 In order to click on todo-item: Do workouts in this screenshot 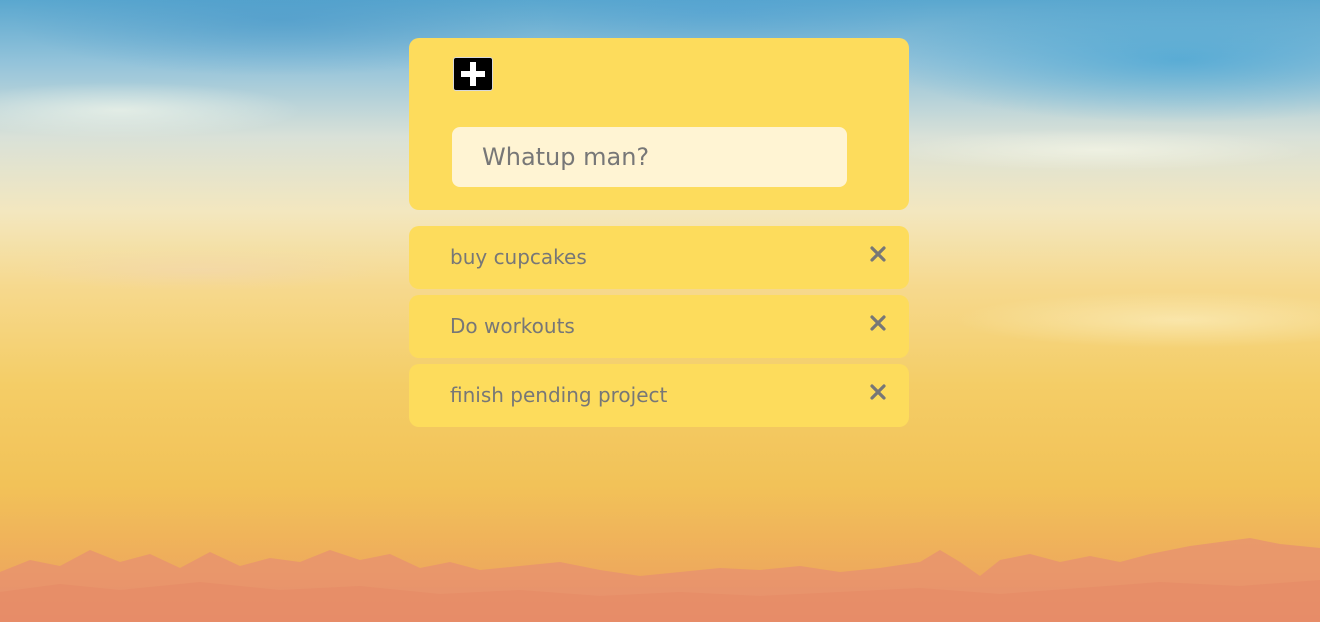, I will do `click(659, 326)`.